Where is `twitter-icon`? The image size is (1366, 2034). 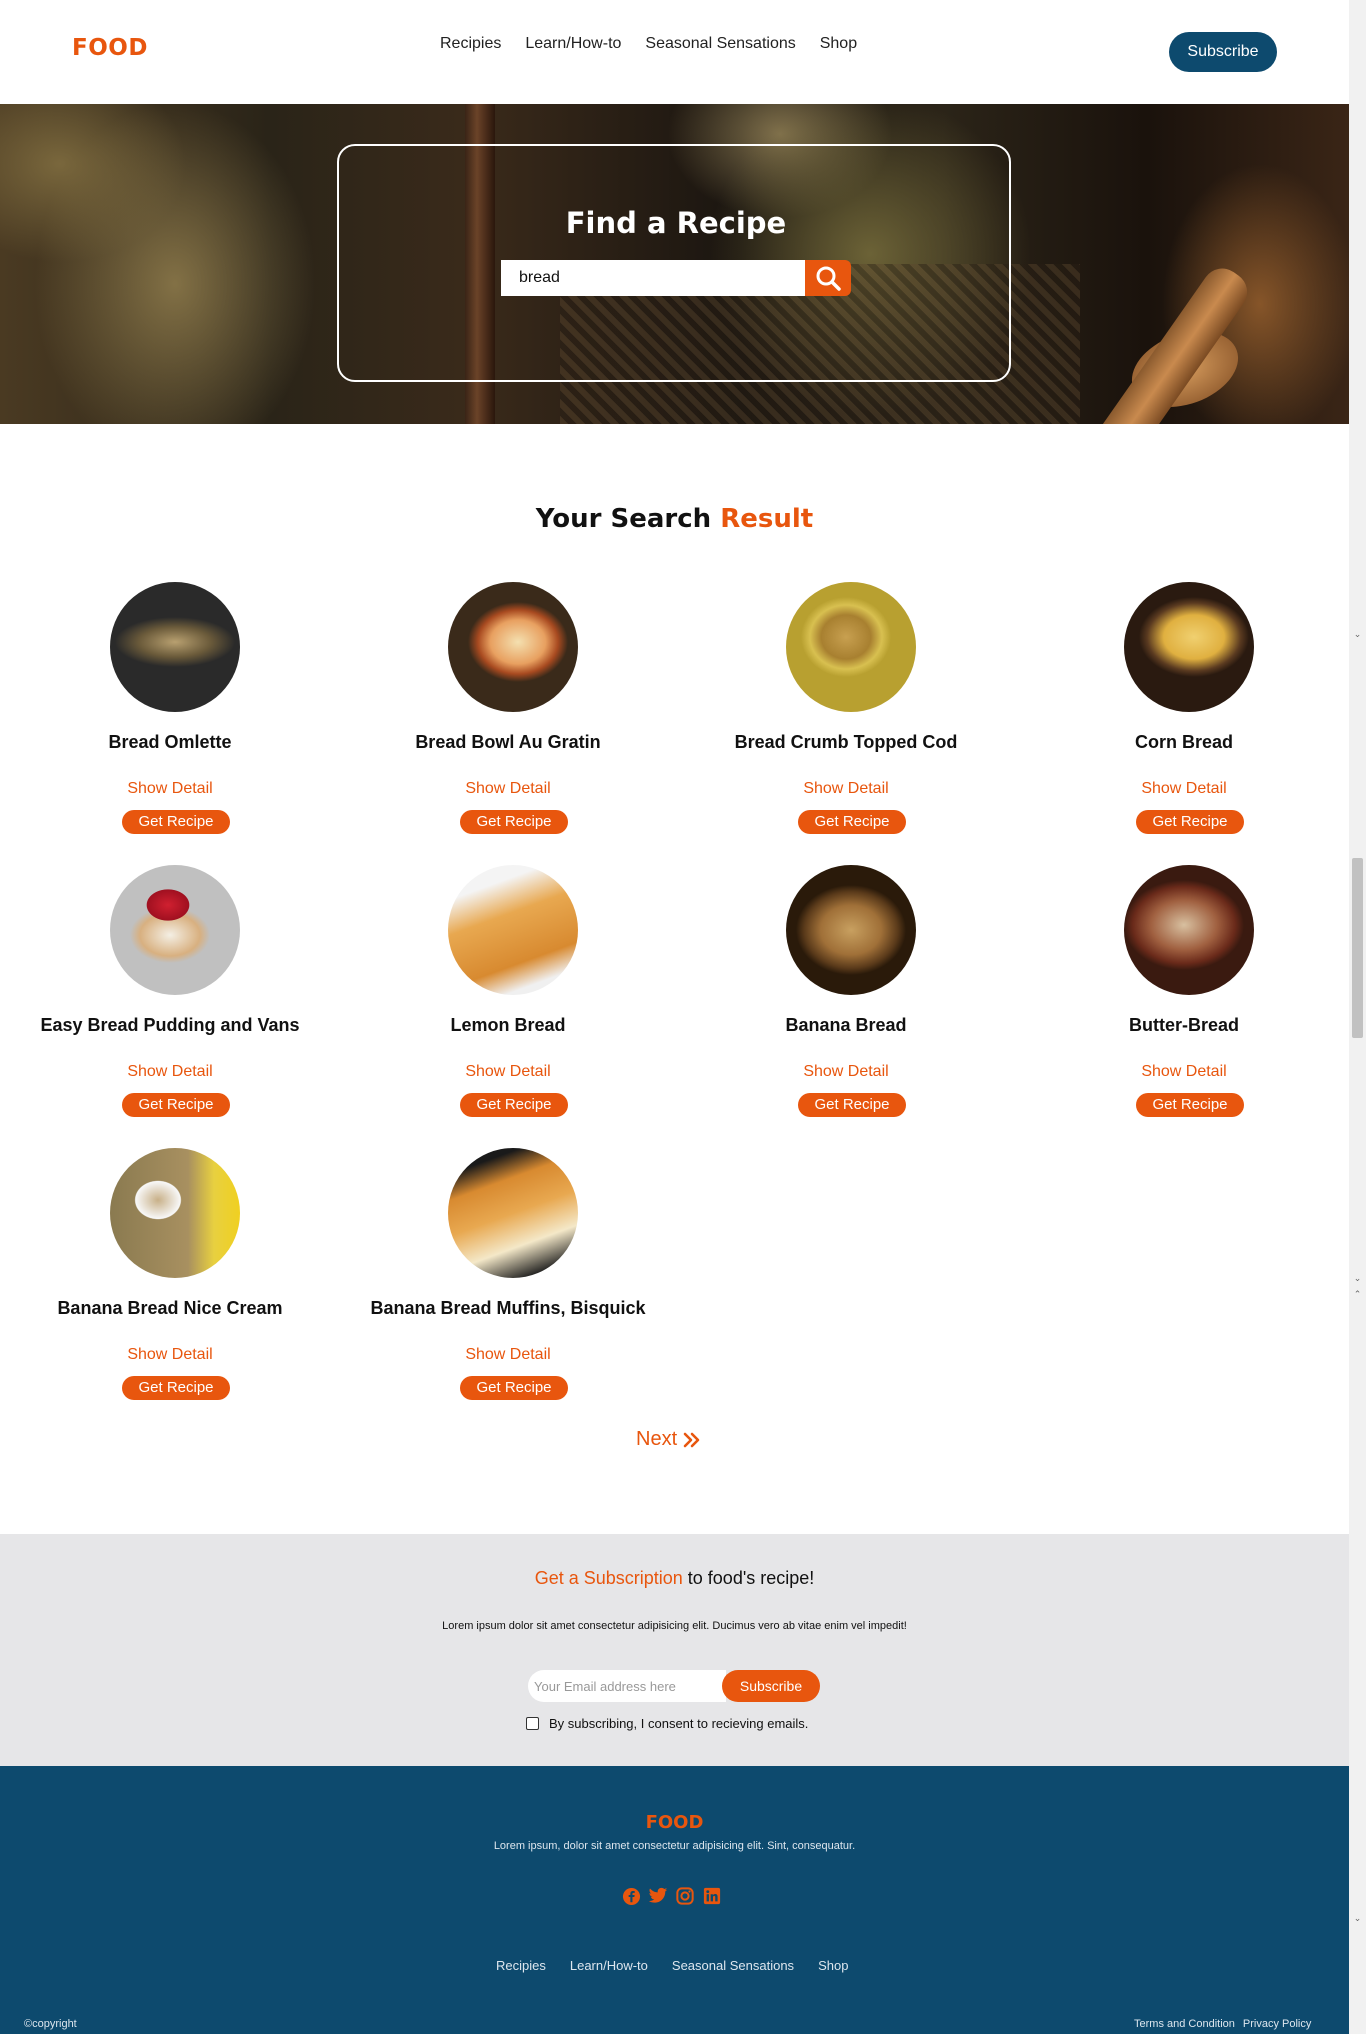
twitter-icon is located at coordinates (658, 1896).